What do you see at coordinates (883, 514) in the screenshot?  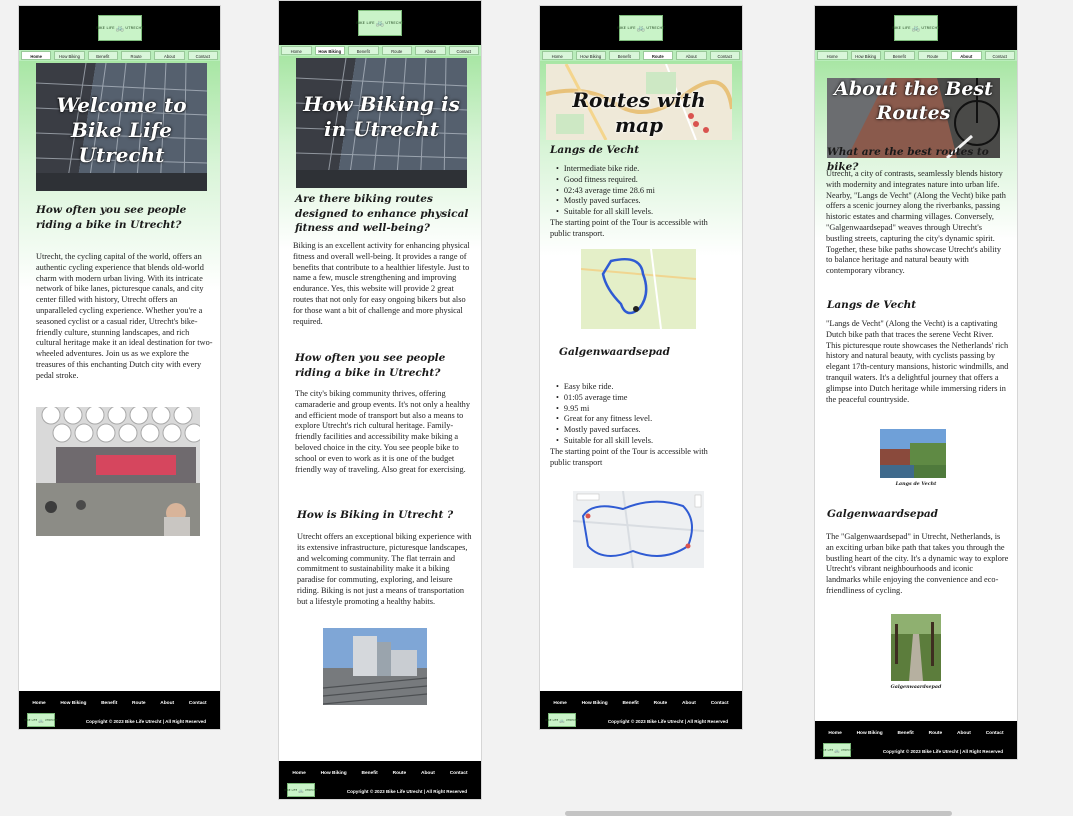 I see `section-heading-galgen: Galgenwaardsepad` at bounding box center [883, 514].